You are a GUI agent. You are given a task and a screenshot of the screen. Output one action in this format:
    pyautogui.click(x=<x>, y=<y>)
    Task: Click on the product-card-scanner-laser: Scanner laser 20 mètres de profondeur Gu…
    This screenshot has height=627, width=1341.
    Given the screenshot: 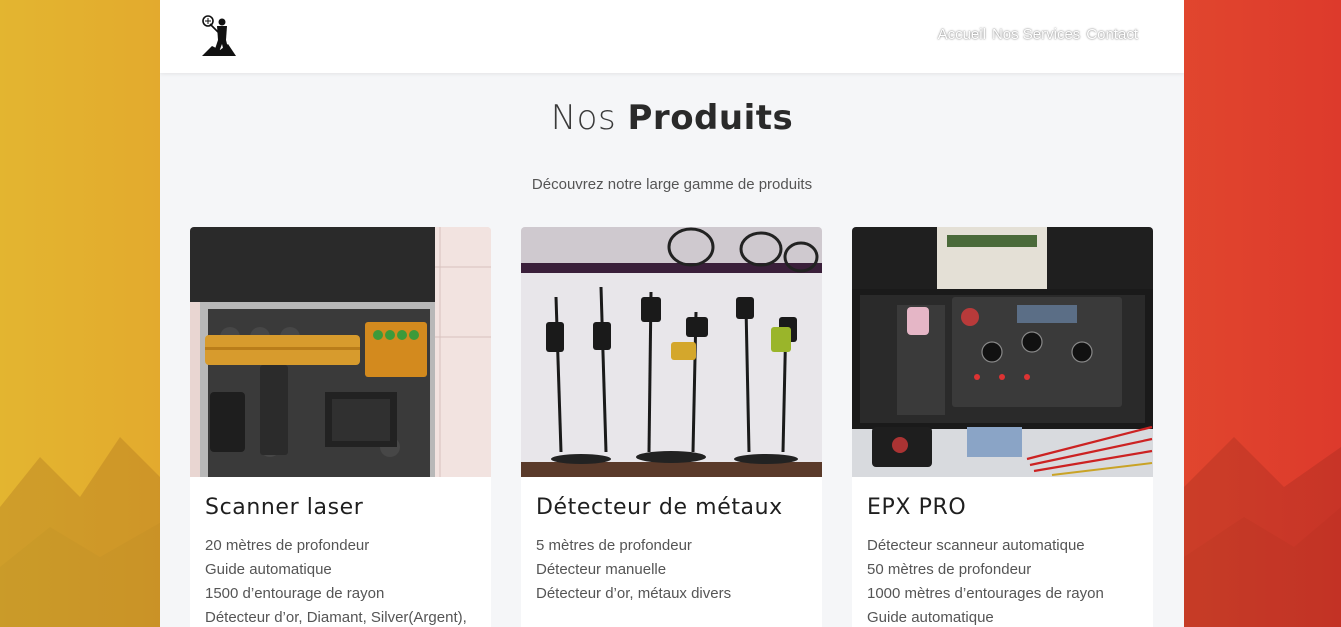 What is the action you would take?
    pyautogui.click(x=340, y=427)
    